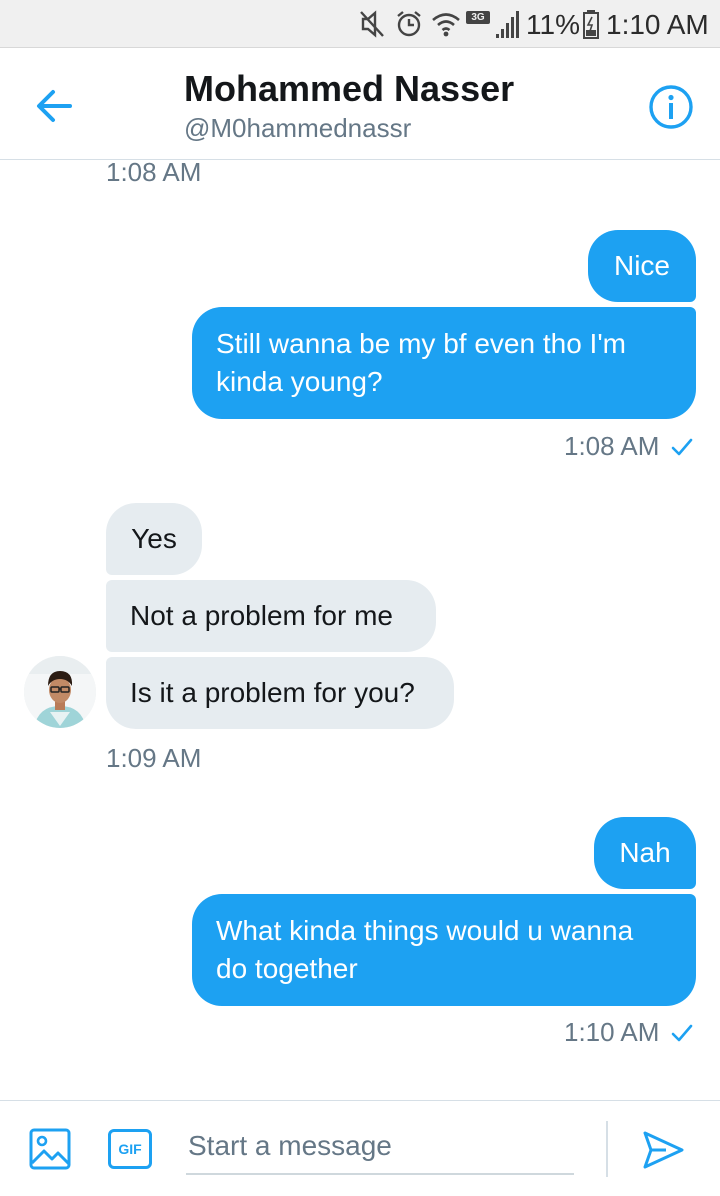 This screenshot has height=1196, width=720. I want to click on status-time: 1:10 AM, so click(657, 24).